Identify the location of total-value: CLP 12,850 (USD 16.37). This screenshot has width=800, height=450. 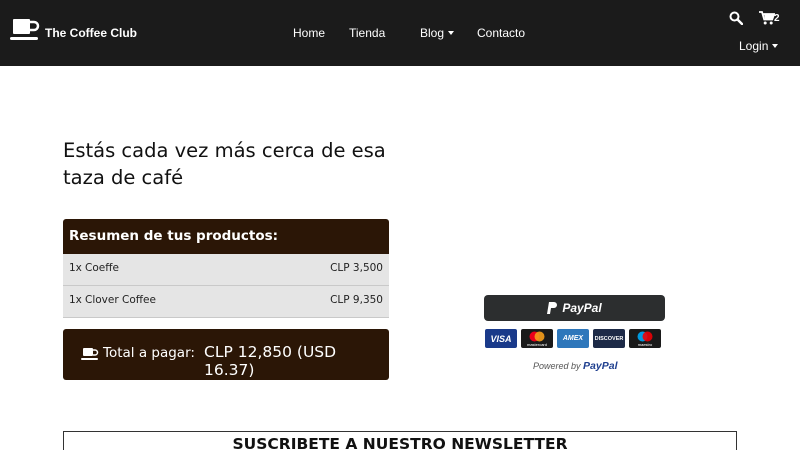
(270, 361).